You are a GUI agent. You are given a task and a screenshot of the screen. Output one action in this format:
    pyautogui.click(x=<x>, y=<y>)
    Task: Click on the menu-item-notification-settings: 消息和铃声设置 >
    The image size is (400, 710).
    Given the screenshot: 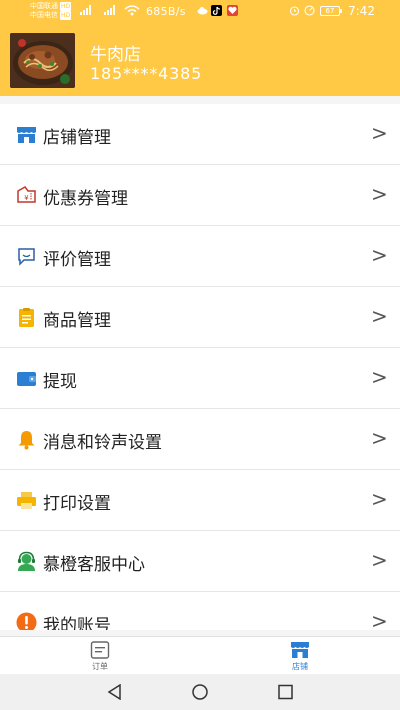 What is the action you would take?
    pyautogui.click(x=200, y=439)
    